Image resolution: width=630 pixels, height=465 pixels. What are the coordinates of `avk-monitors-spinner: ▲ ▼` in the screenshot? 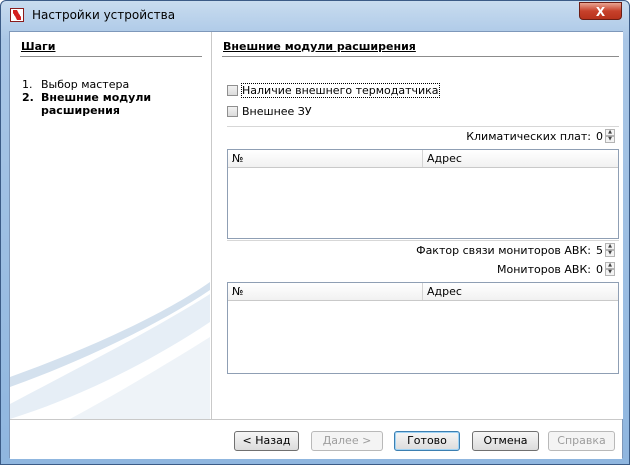 It's located at (610, 269).